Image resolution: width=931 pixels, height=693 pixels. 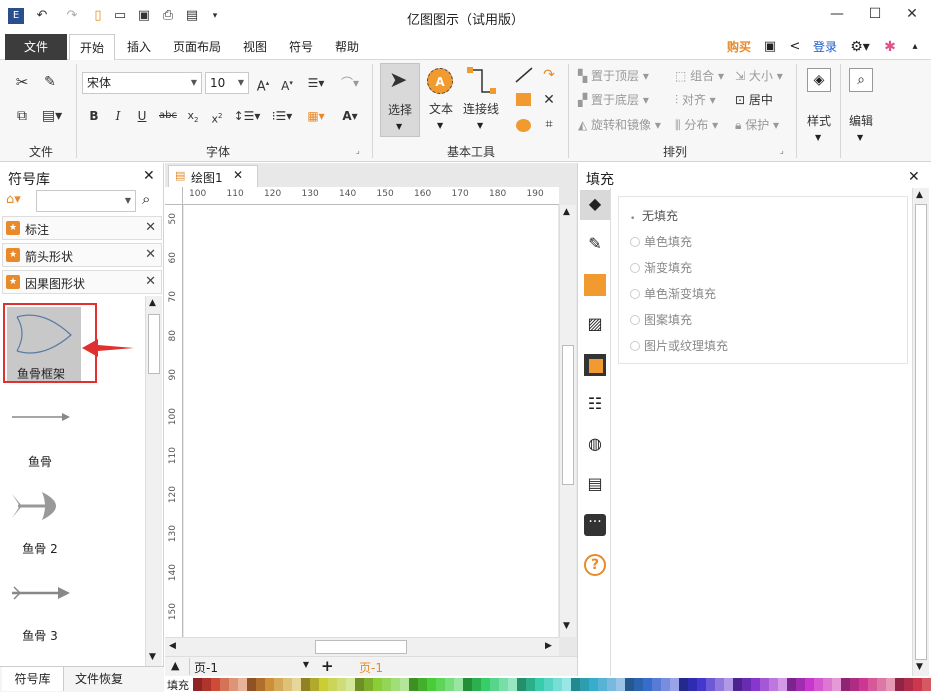 I want to click on search-icon: ⌕, so click(x=146, y=199).